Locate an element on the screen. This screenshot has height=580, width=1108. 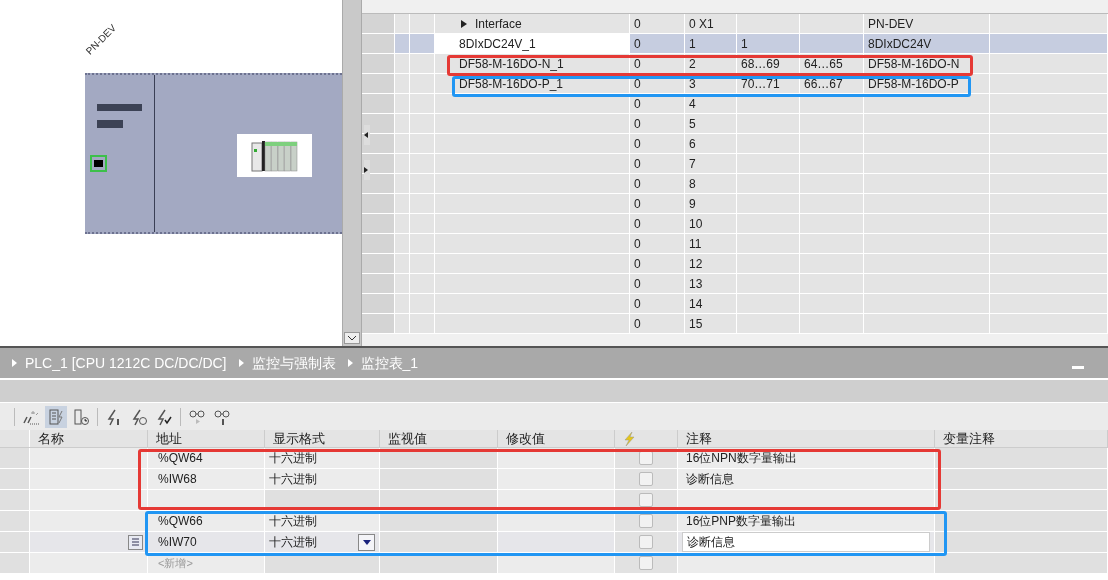
column-header: 注释 is located at coordinates (699, 438).